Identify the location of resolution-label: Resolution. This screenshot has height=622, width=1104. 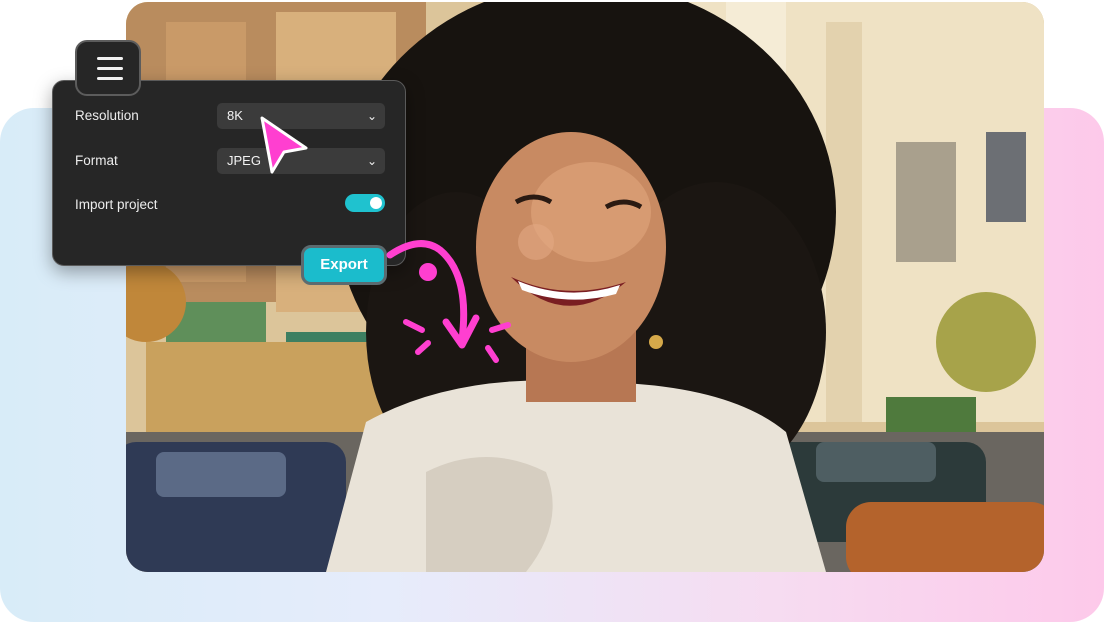
(107, 115).